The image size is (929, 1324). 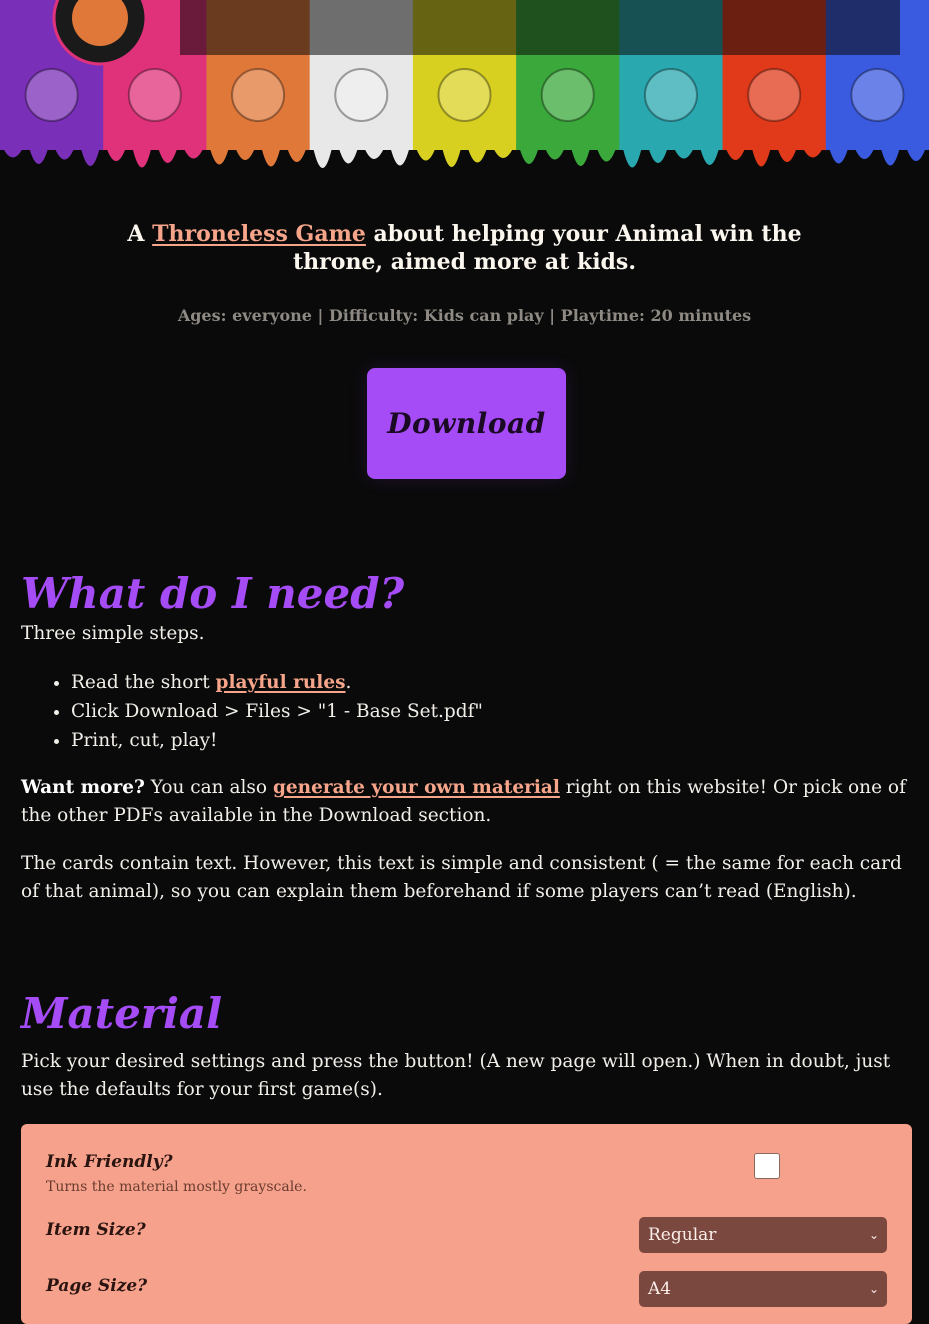 What do you see at coordinates (113, 633) in the screenshot?
I see `need-lead: Three simple steps.` at bounding box center [113, 633].